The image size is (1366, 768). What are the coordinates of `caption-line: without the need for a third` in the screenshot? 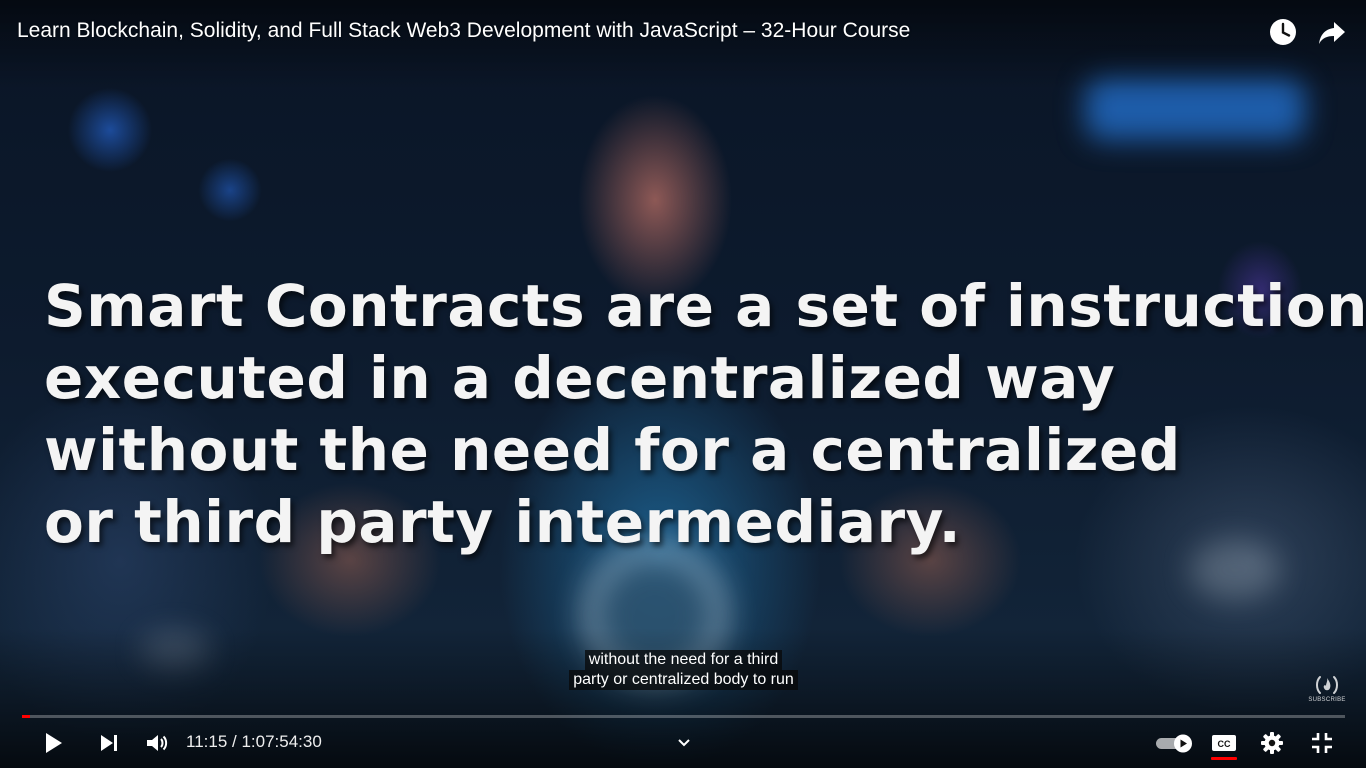 It's located at (683, 660).